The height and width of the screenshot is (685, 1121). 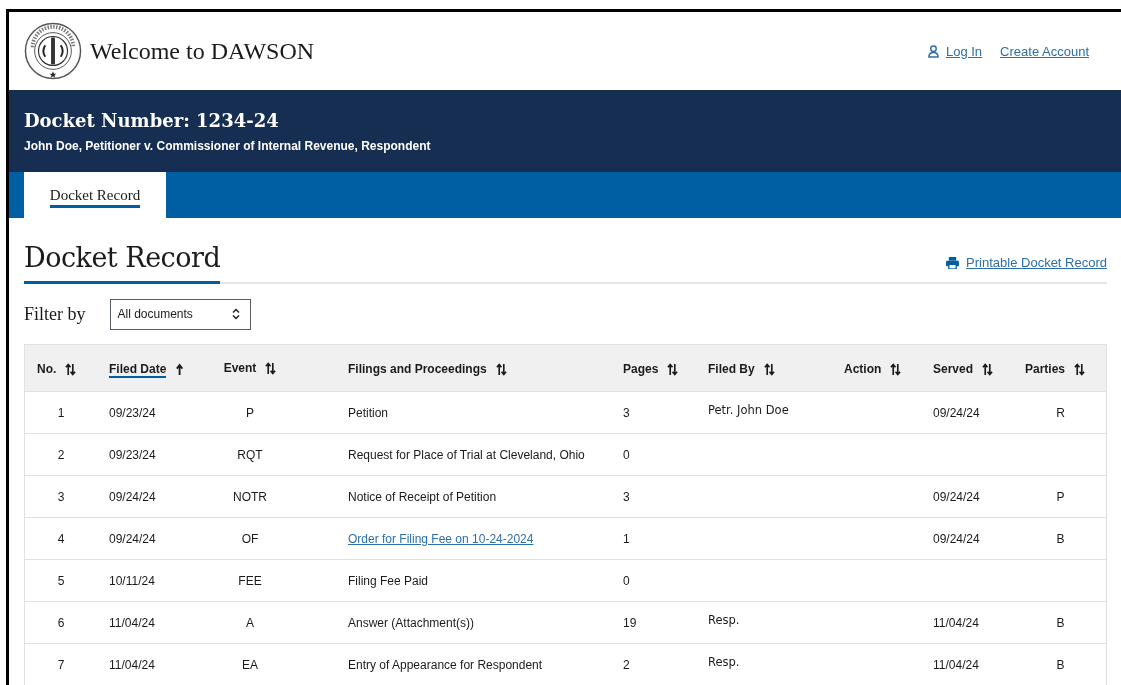 I want to click on docket-number: Docket Number: 1234-24, so click(x=152, y=120).